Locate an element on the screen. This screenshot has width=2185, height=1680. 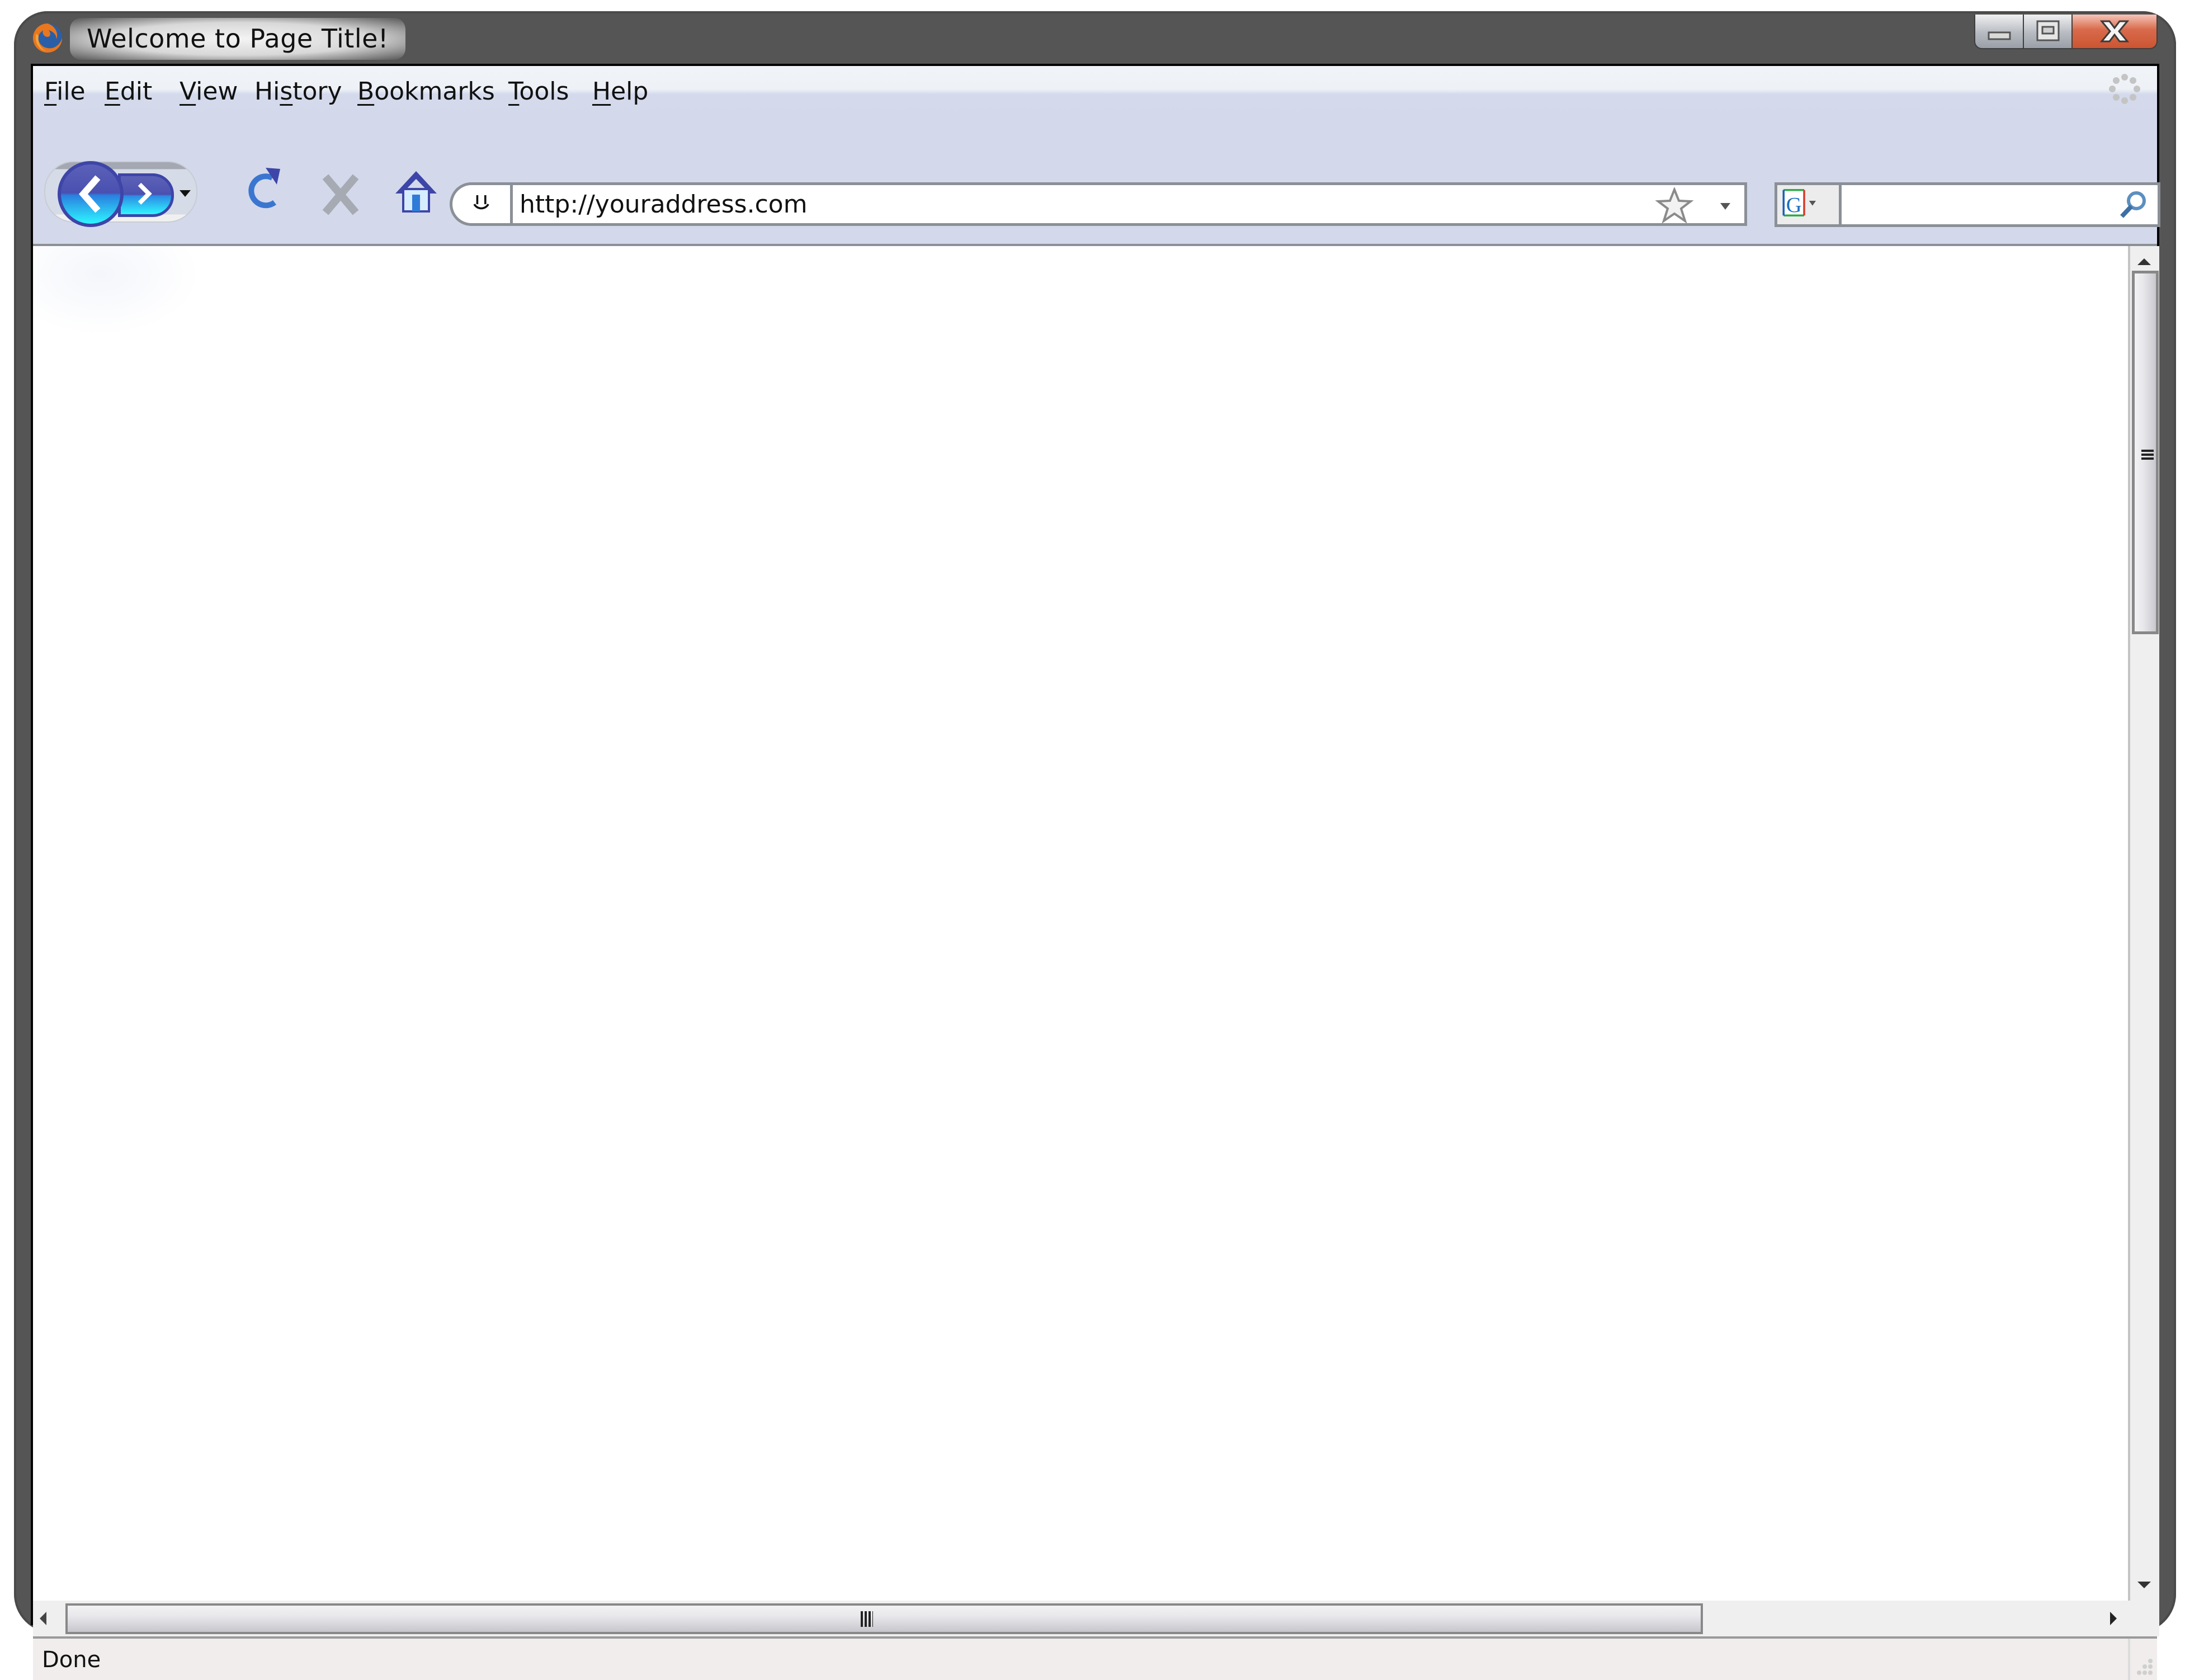
minimize-icon is located at coordinates (1999, 35).